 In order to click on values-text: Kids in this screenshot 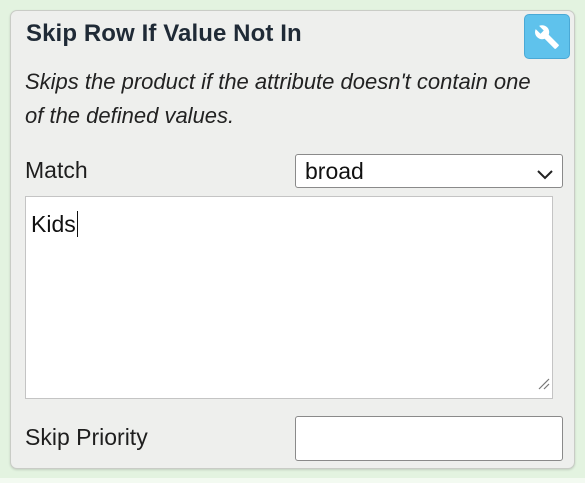, I will do `click(53, 224)`.